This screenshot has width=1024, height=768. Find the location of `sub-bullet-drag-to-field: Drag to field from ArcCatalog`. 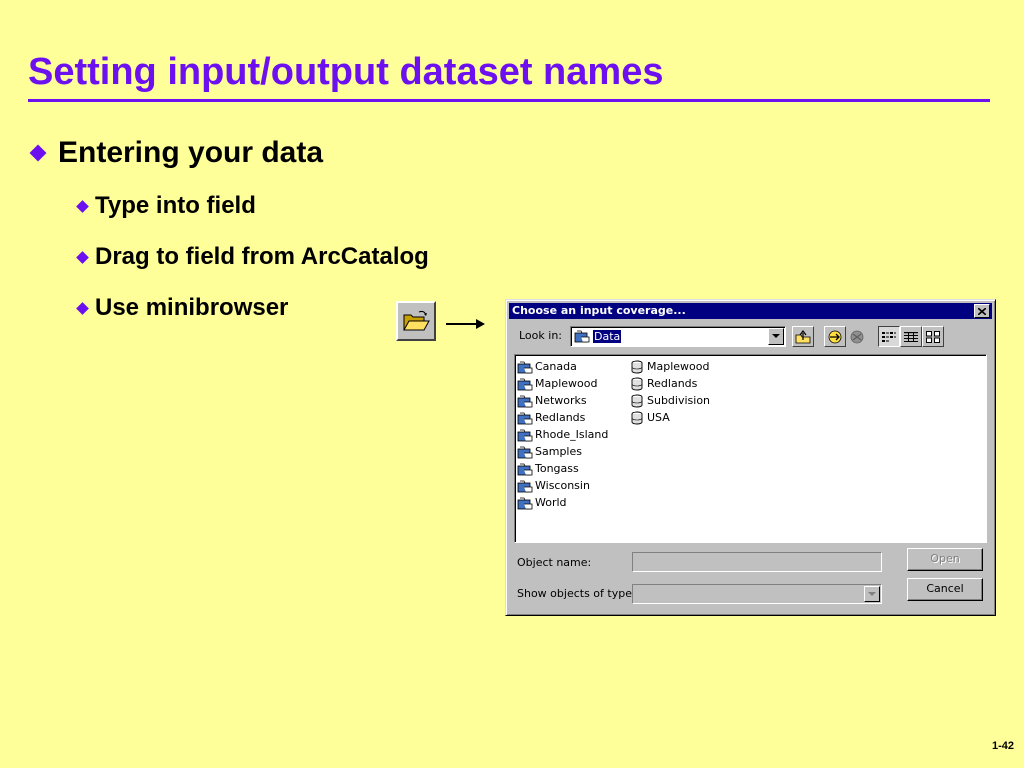

sub-bullet-drag-to-field: Drag to field from ArcCatalog is located at coordinates (252, 257).